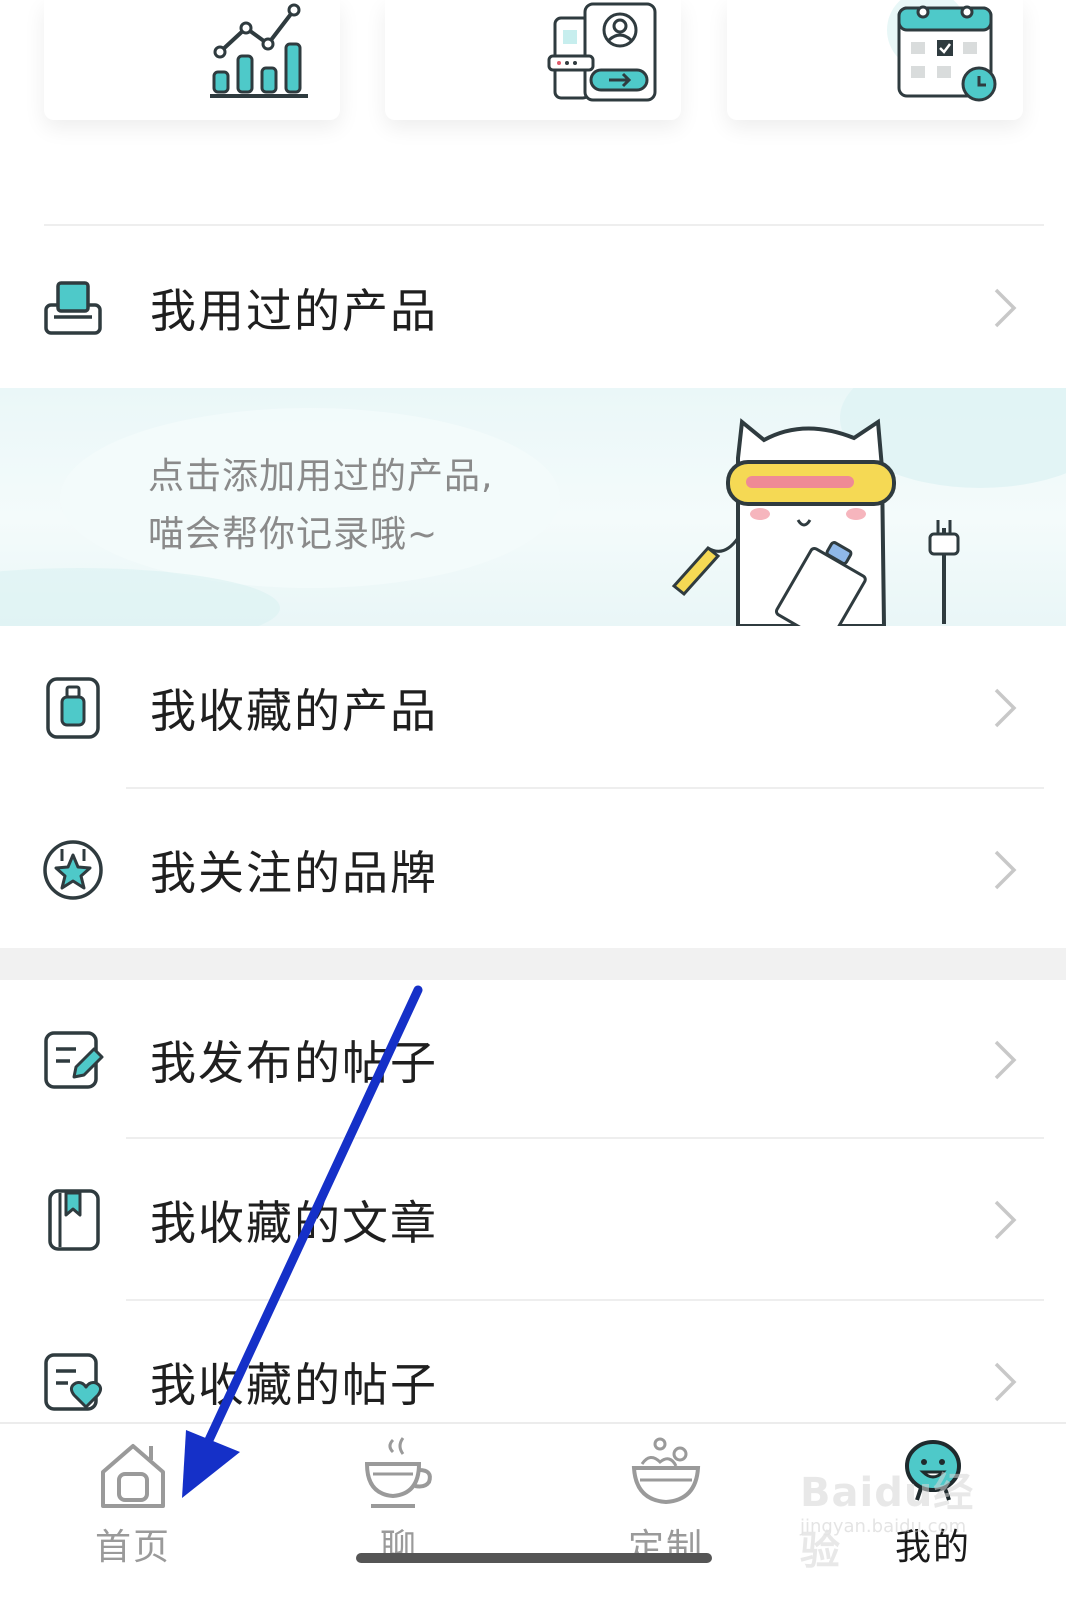  I want to click on watermark: Baidu经验 jingyan.baidu.com, so click(900, 1517).